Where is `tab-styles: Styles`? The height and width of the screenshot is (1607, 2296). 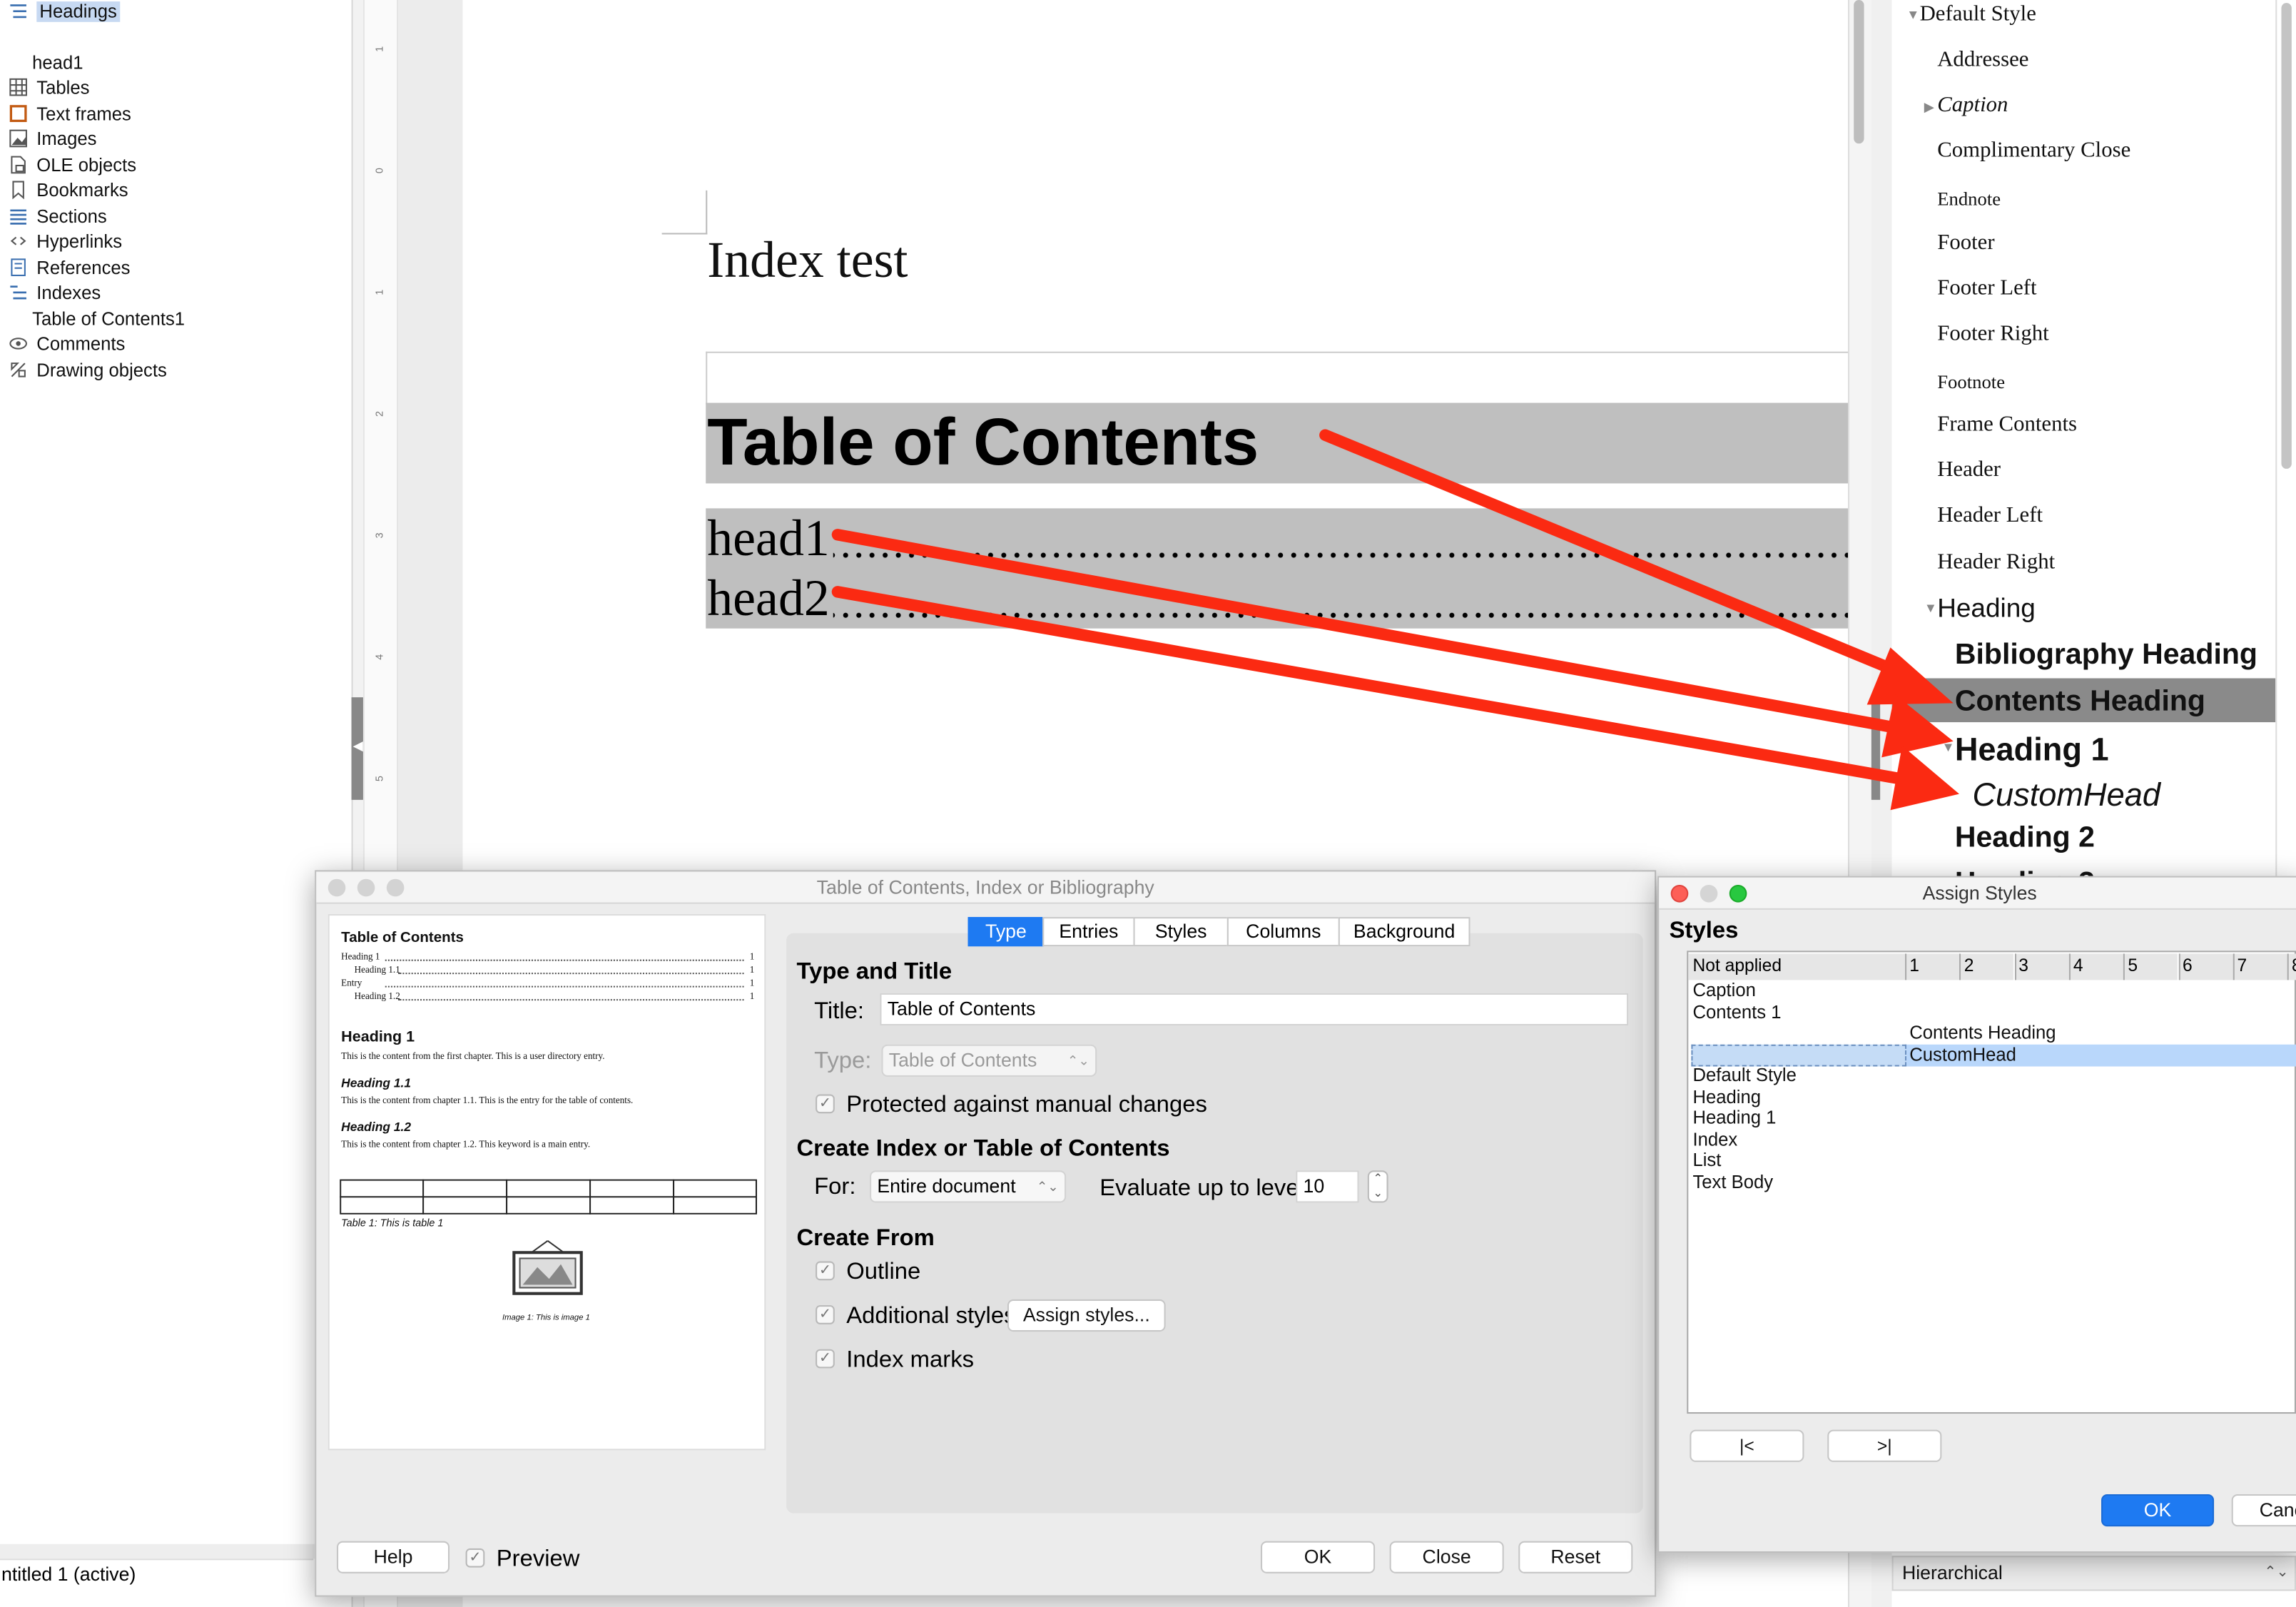 tab-styles: Styles is located at coordinates (1181, 932).